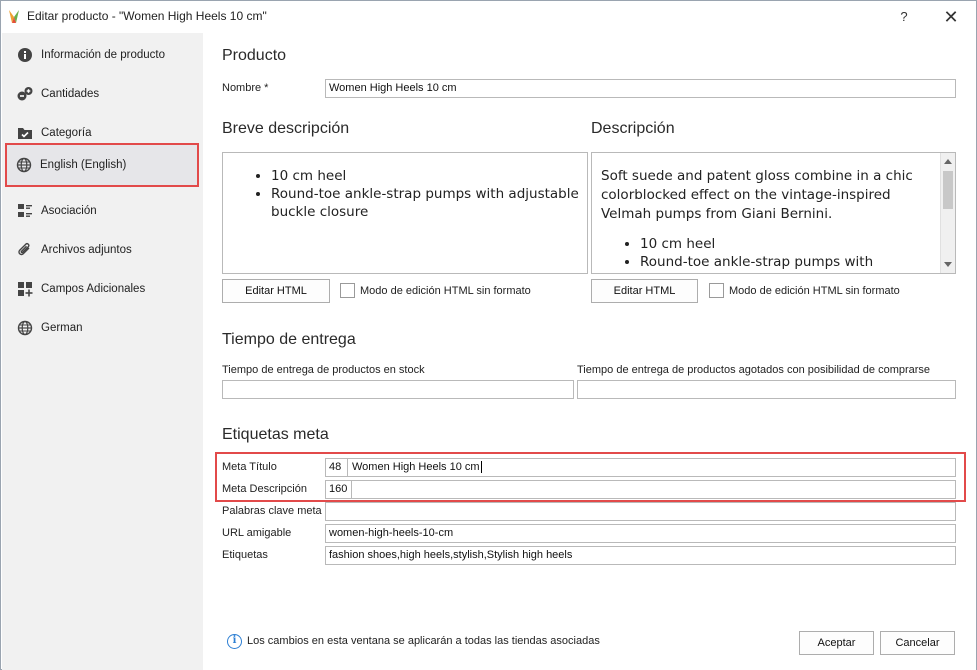 The height and width of the screenshot is (670, 977). Describe the element at coordinates (338, 489) in the screenshot. I see `meta-descripcion-counter: 160` at that location.